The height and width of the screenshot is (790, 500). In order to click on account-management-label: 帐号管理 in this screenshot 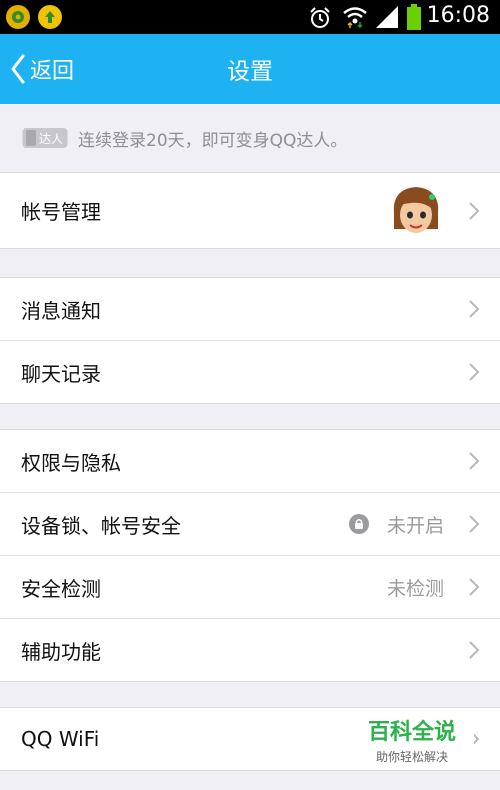, I will do `click(61, 212)`.